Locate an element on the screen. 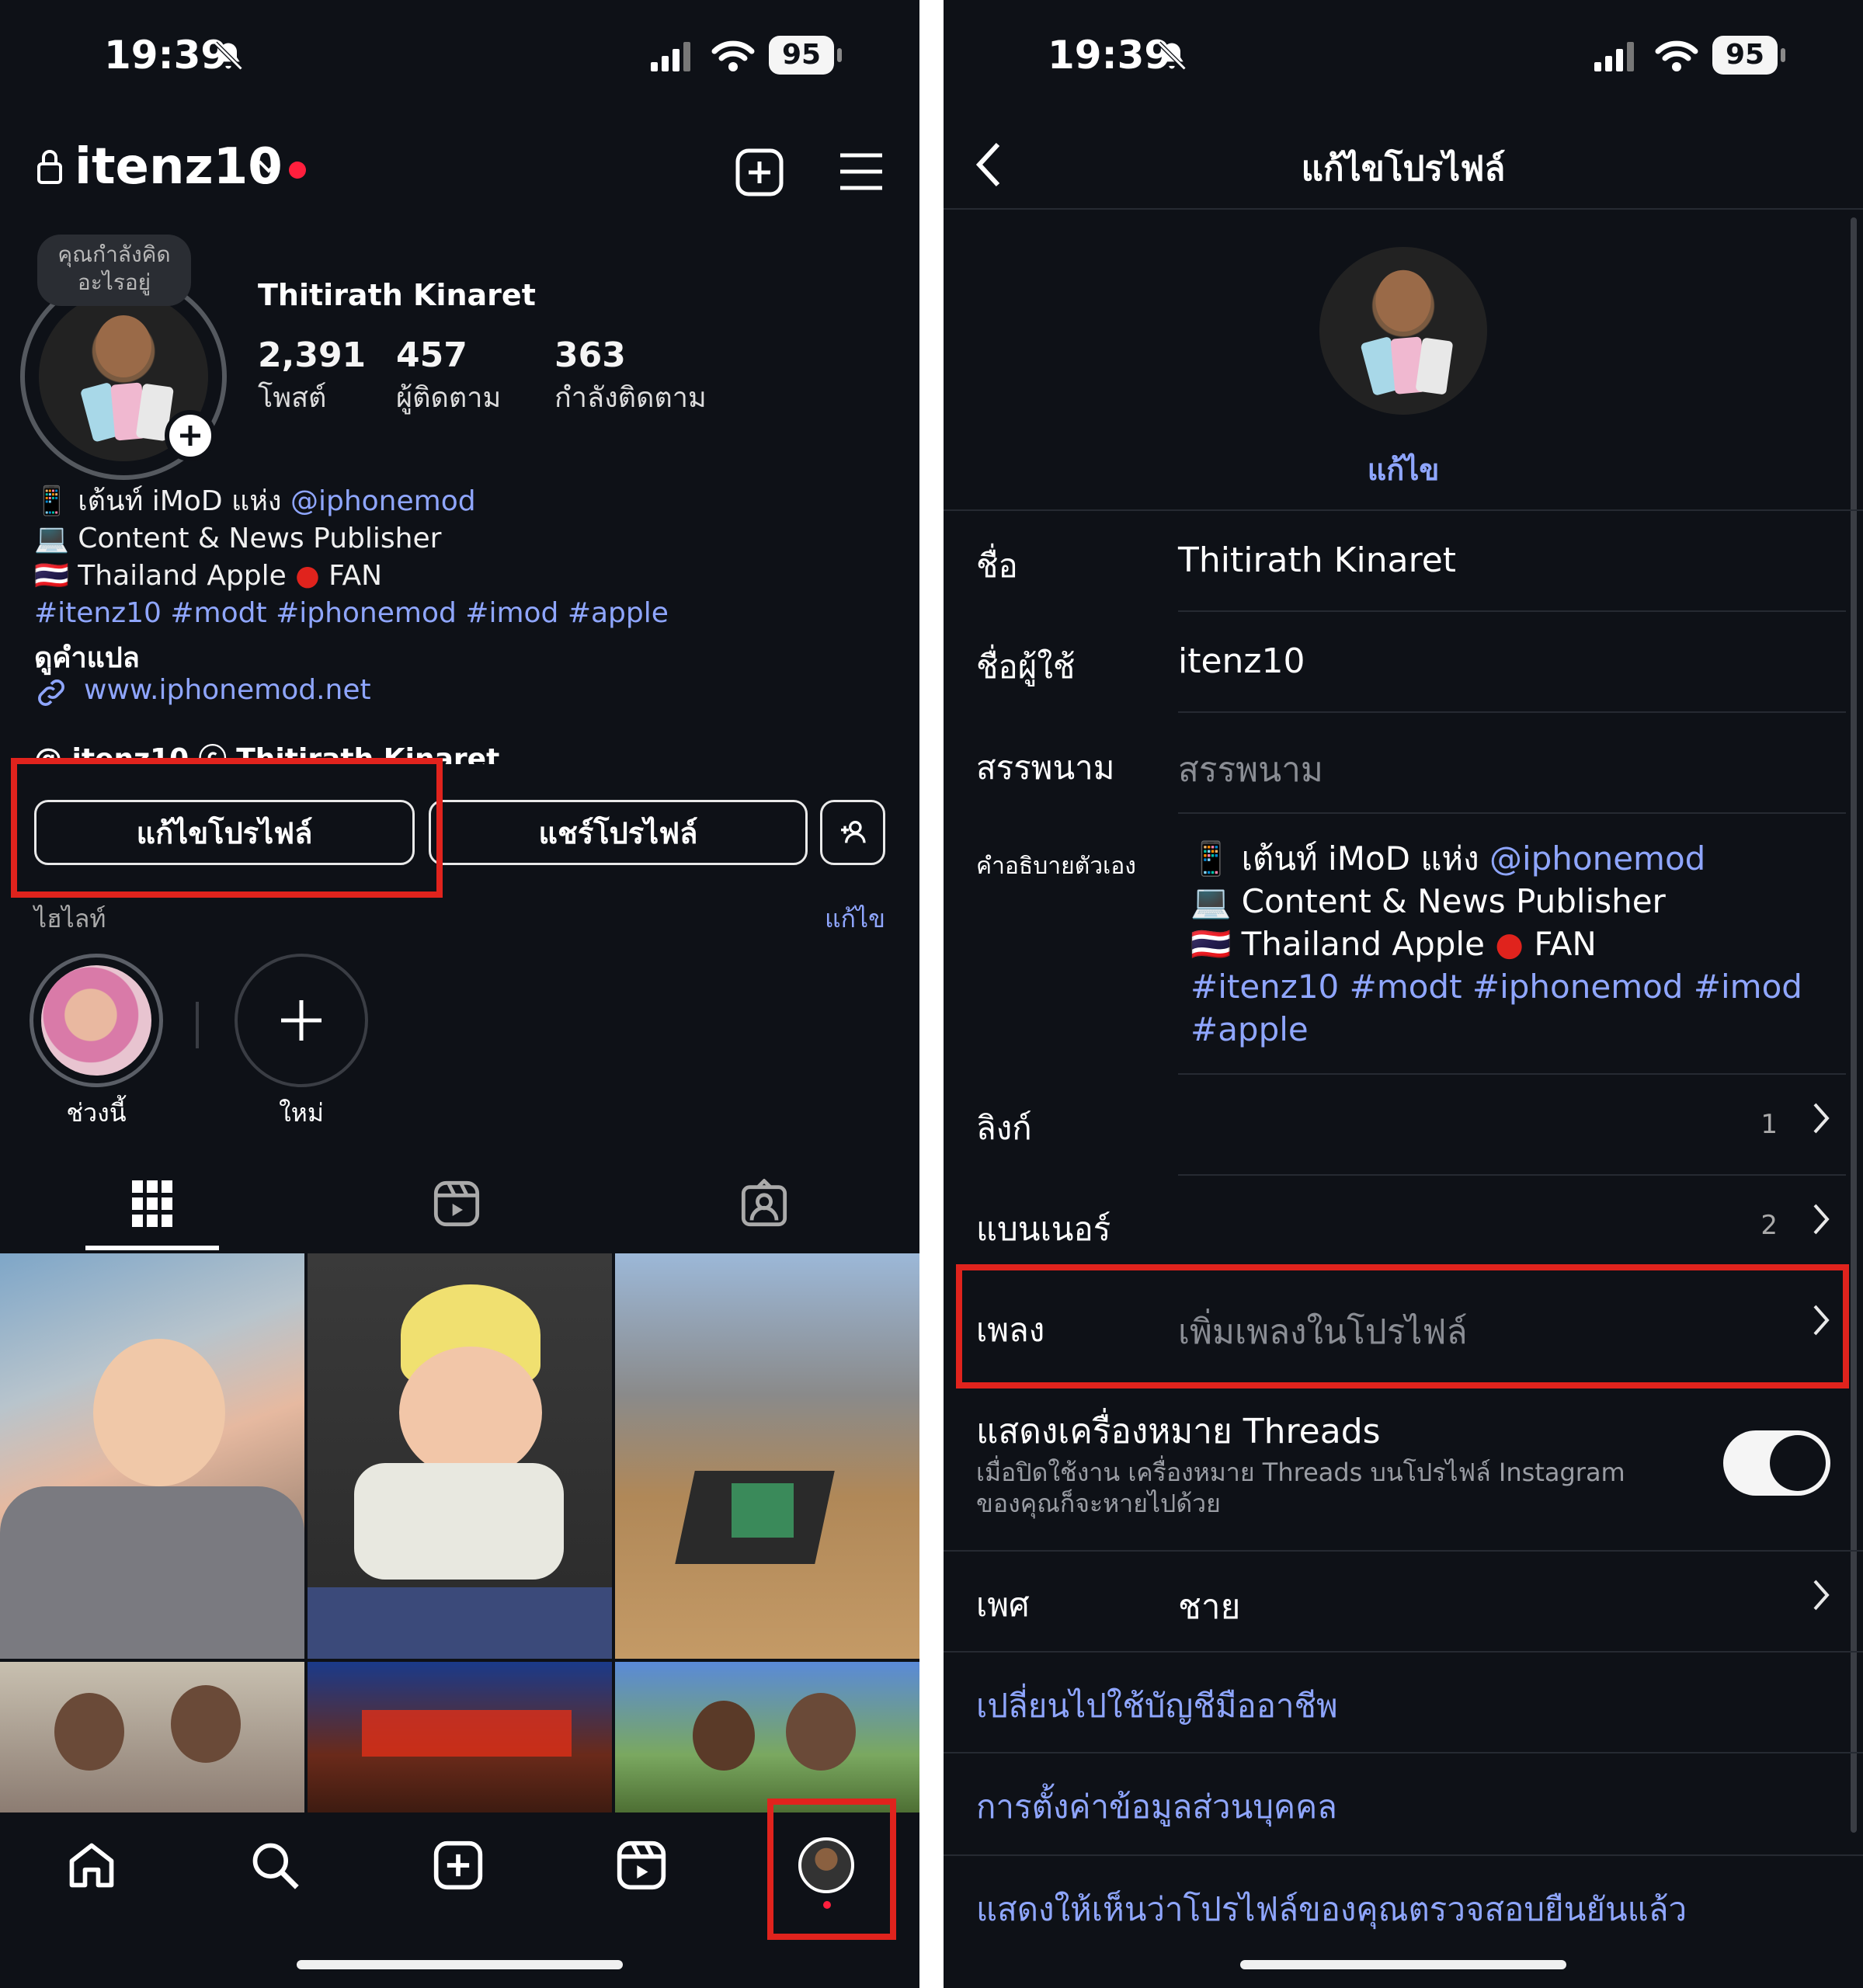 Image resolution: width=1863 pixels, height=1988 pixels. hashtags: #itenz10 #modt #iphonemod #imod is located at coordinates (1496, 986).